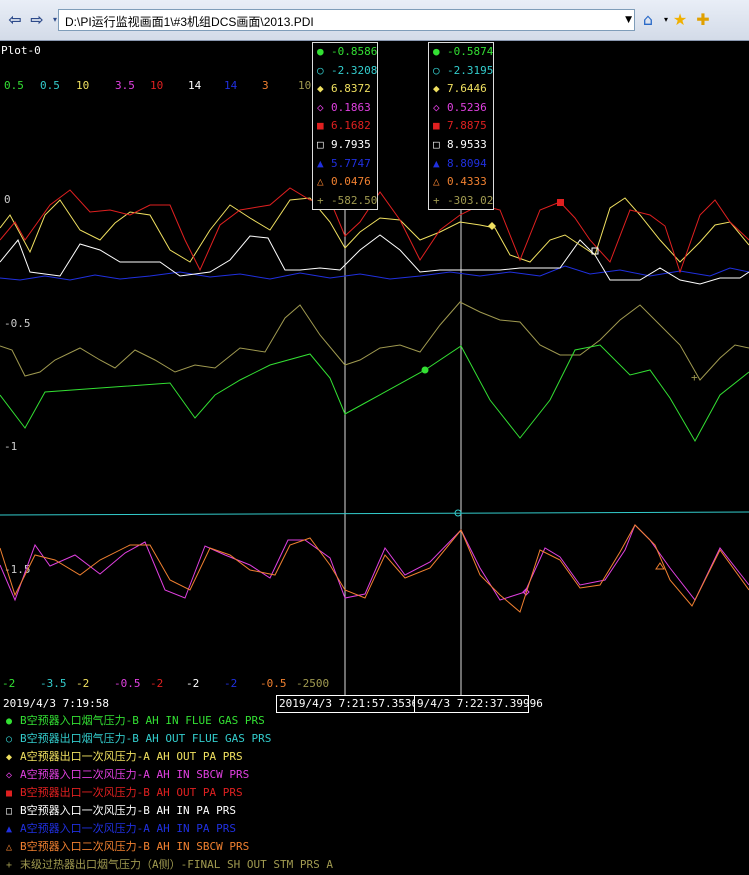 The image size is (749, 875). I want to click on series-value: -0.8586, so click(354, 51).